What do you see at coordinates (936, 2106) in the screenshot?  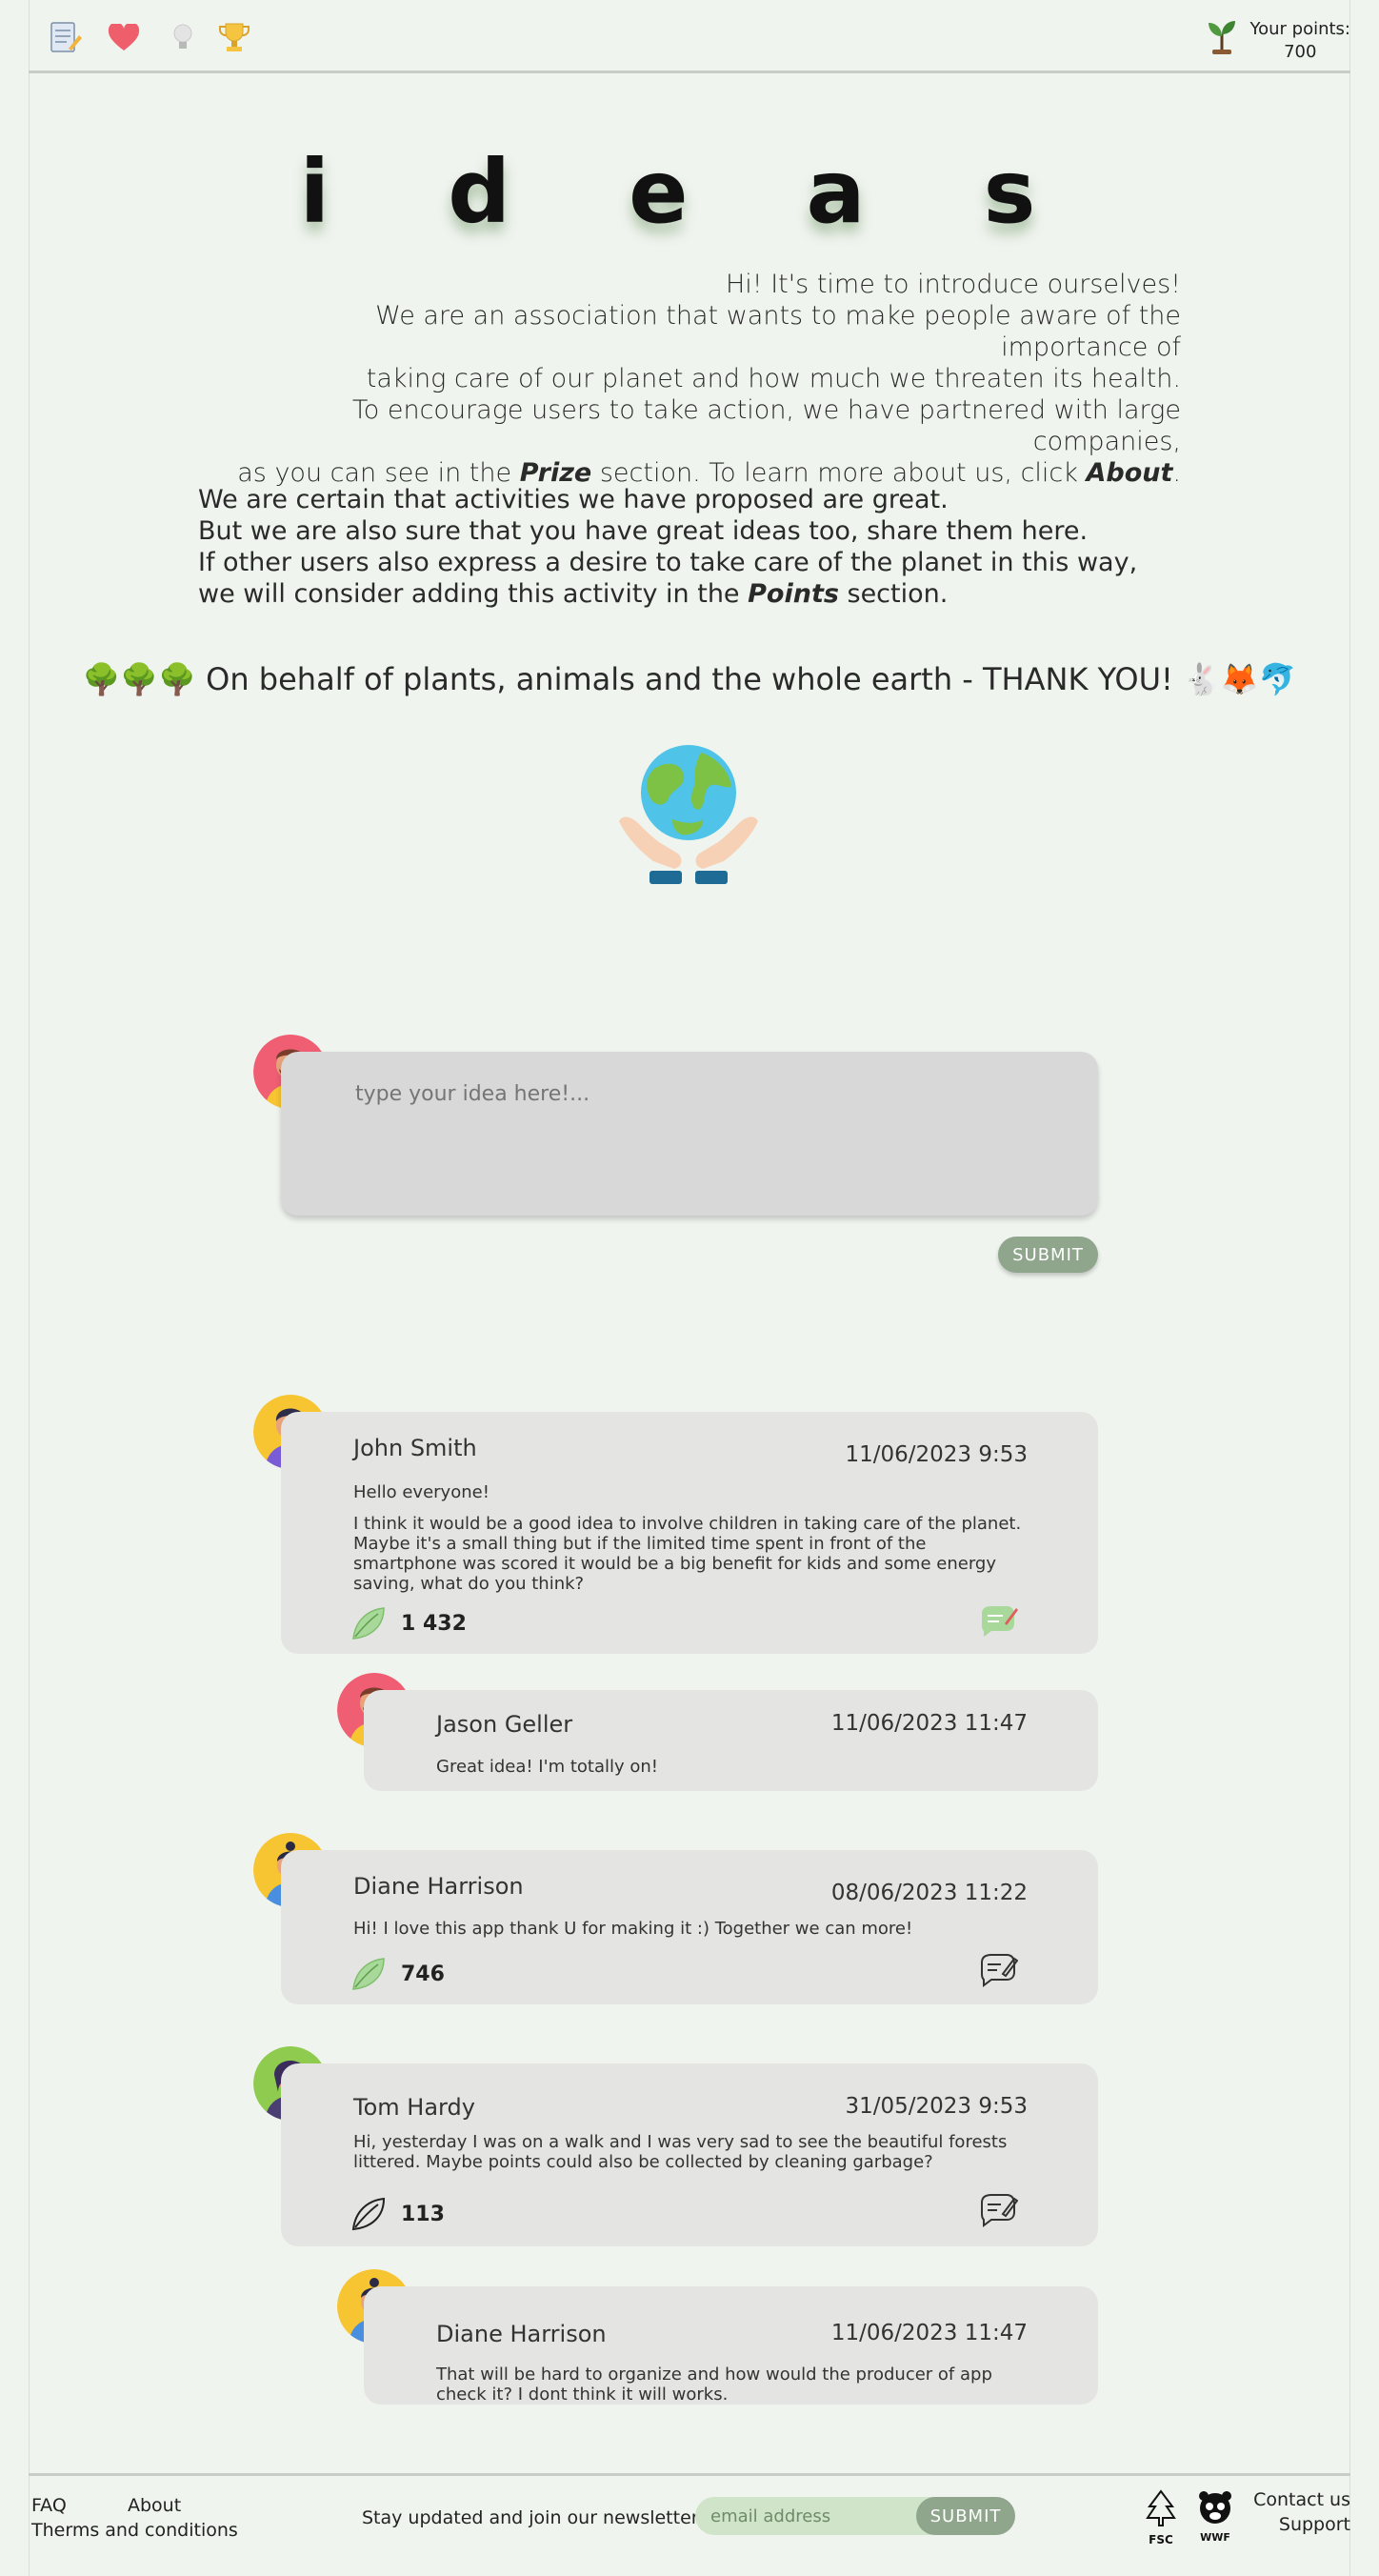 I see `post-date: 31/05/2023 9:53` at bounding box center [936, 2106].